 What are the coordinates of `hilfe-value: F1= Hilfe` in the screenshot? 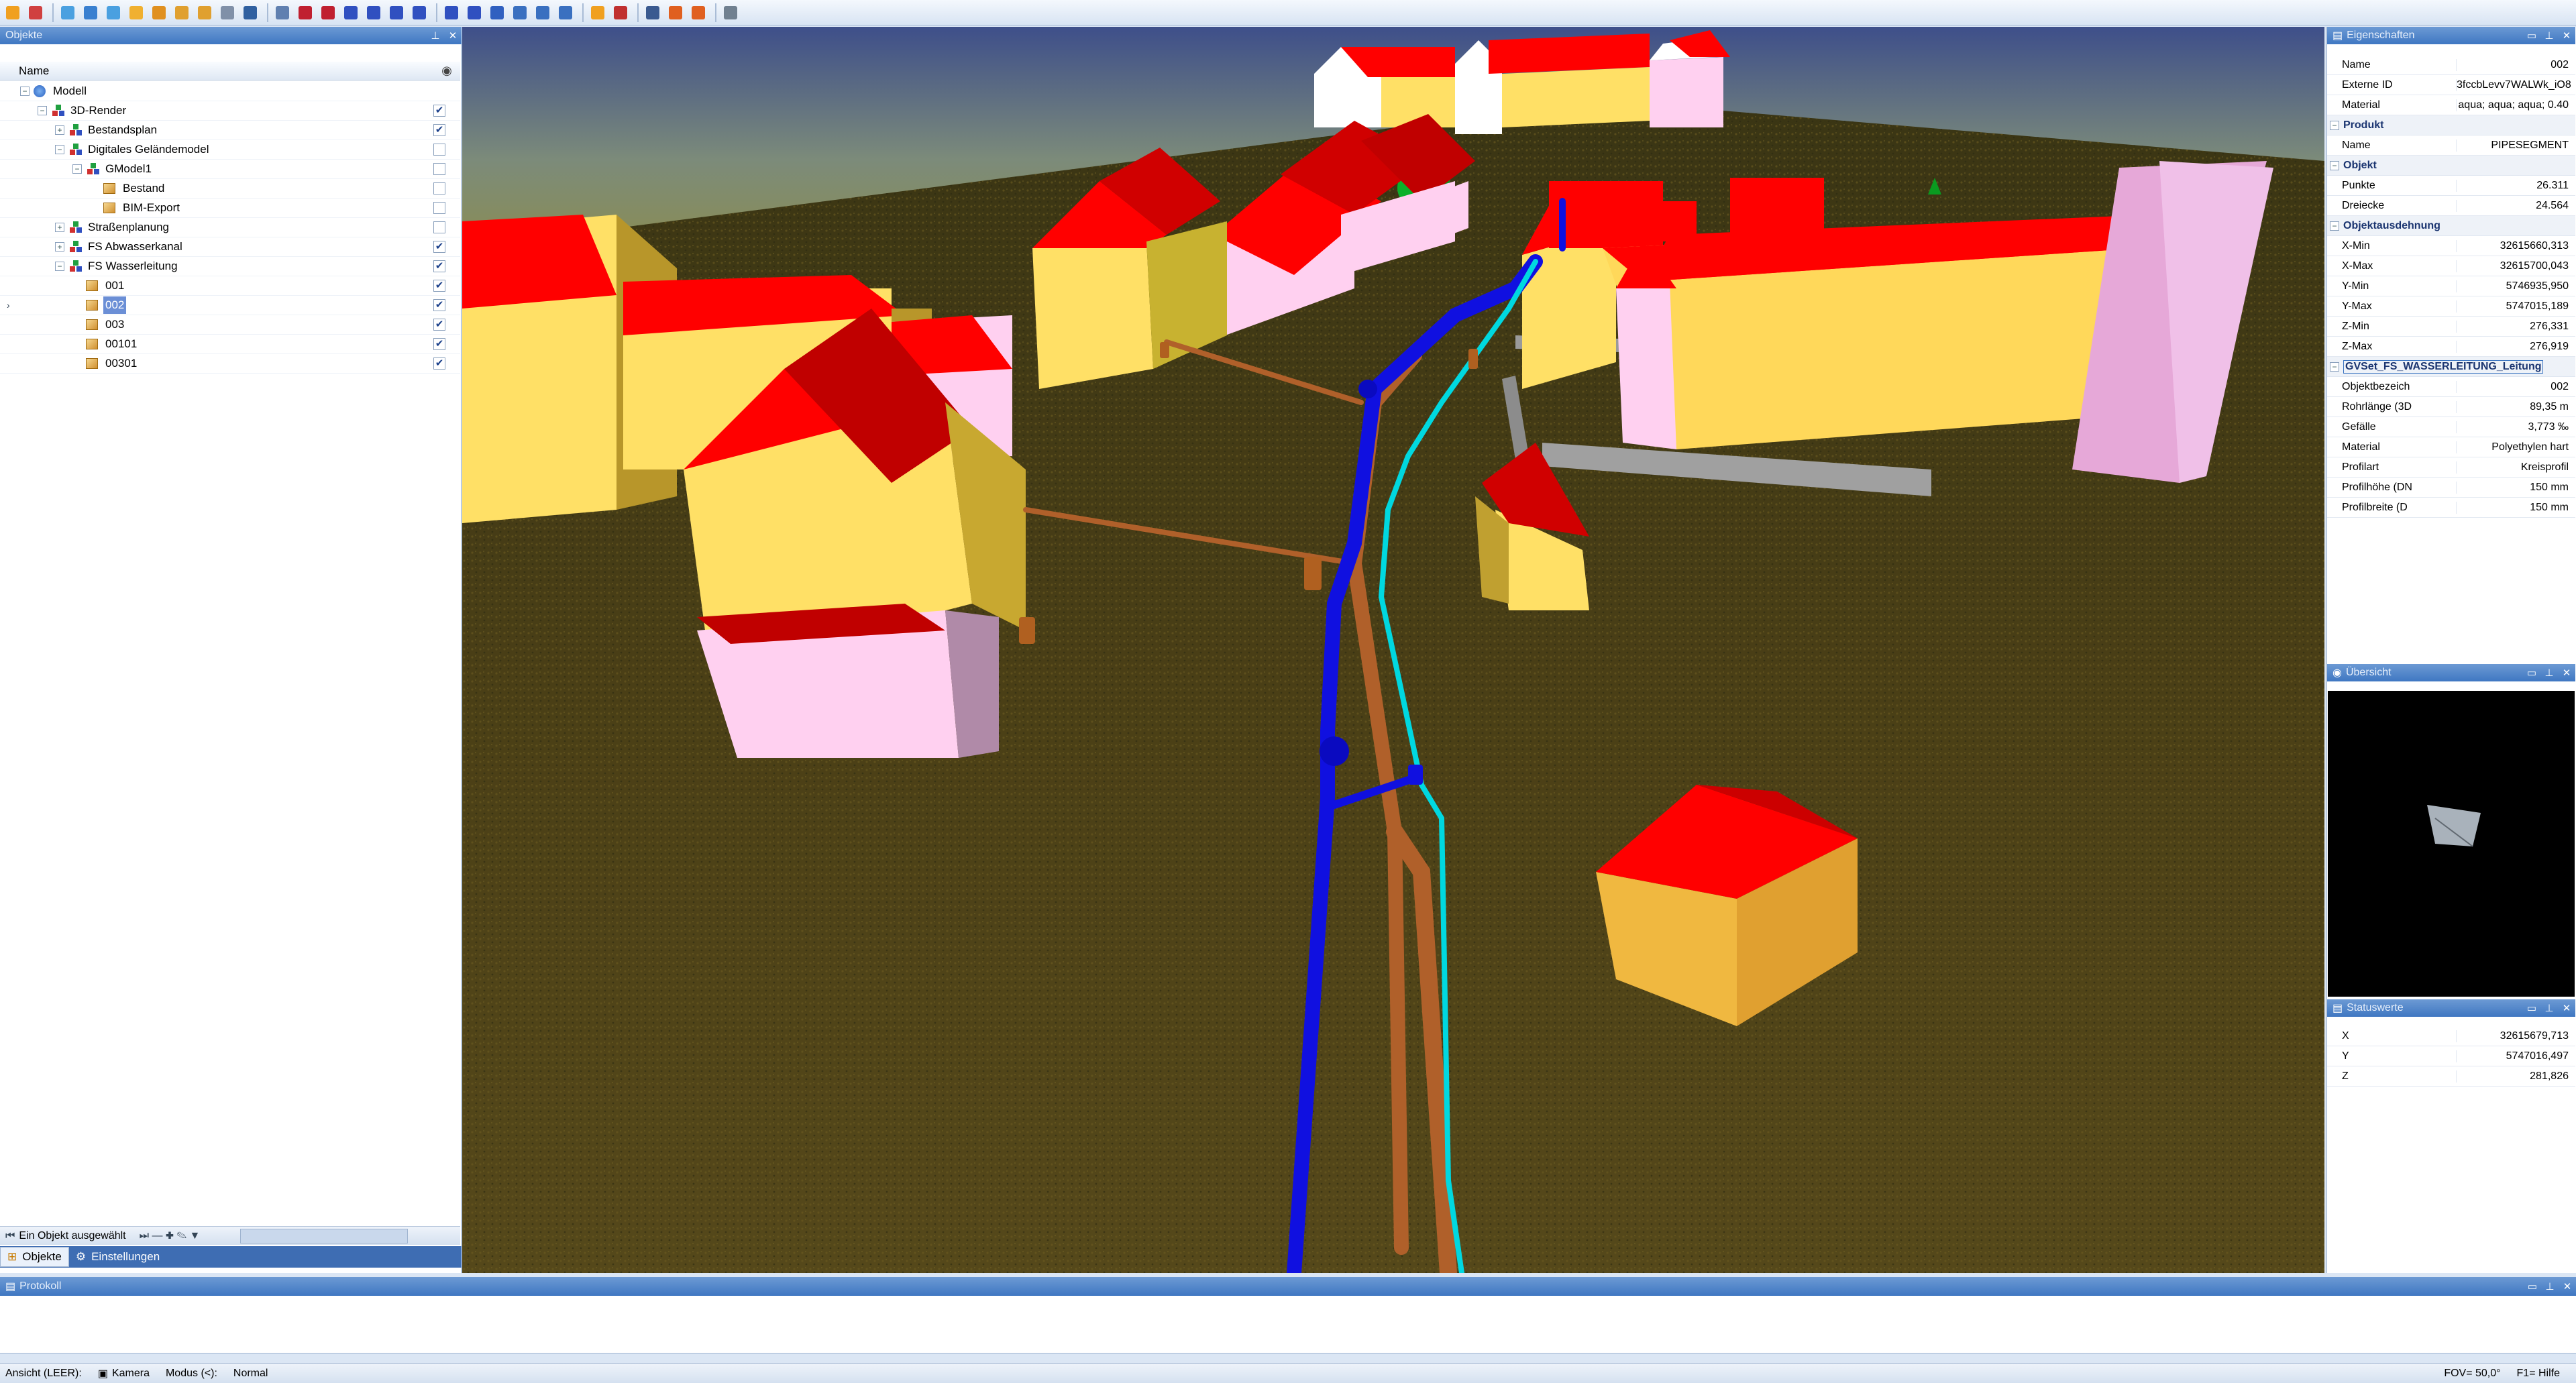 It's located at (2538, 1374).